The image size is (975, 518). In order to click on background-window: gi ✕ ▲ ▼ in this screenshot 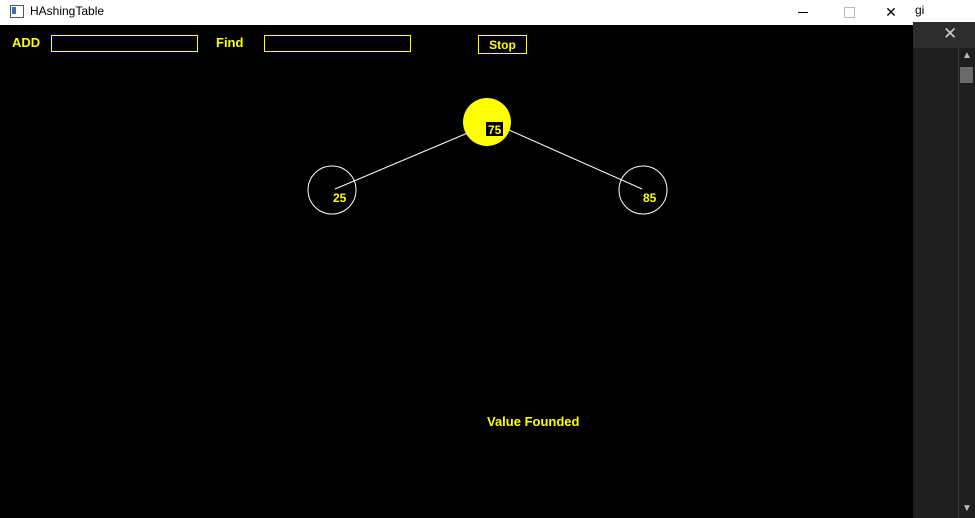, I will do `click(944, 259)`.